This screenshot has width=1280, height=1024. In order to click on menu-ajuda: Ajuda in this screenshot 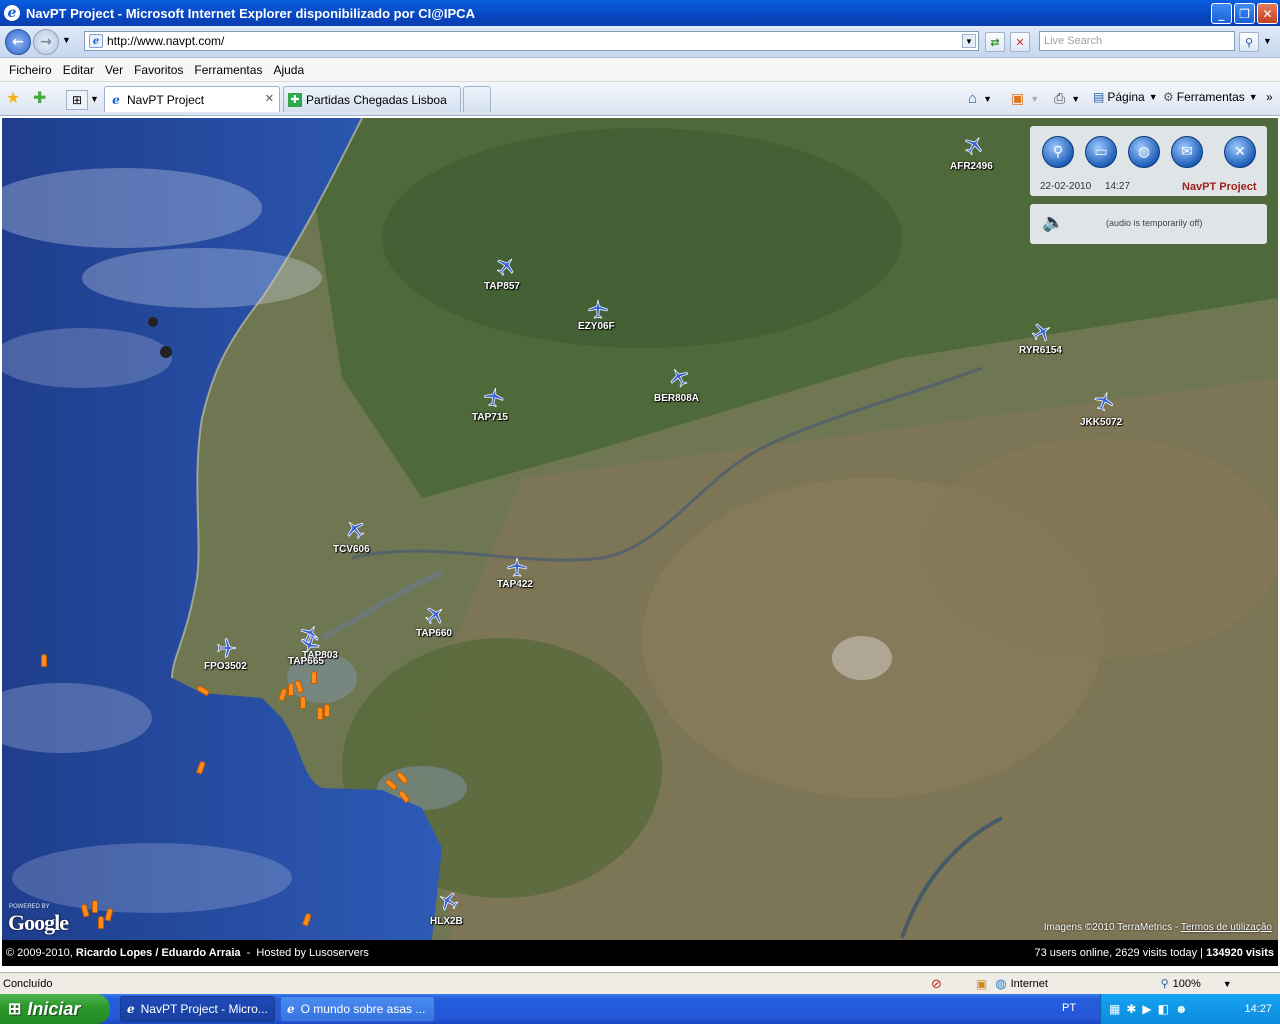, I will do `click(288, 70)`.